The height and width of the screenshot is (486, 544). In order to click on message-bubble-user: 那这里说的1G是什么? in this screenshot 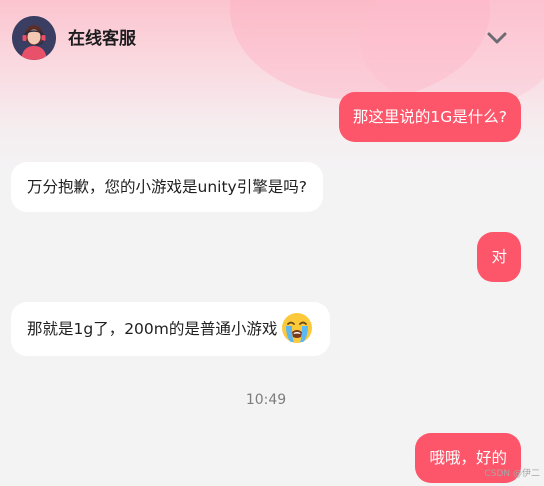, I will do `click(429, 117)`.